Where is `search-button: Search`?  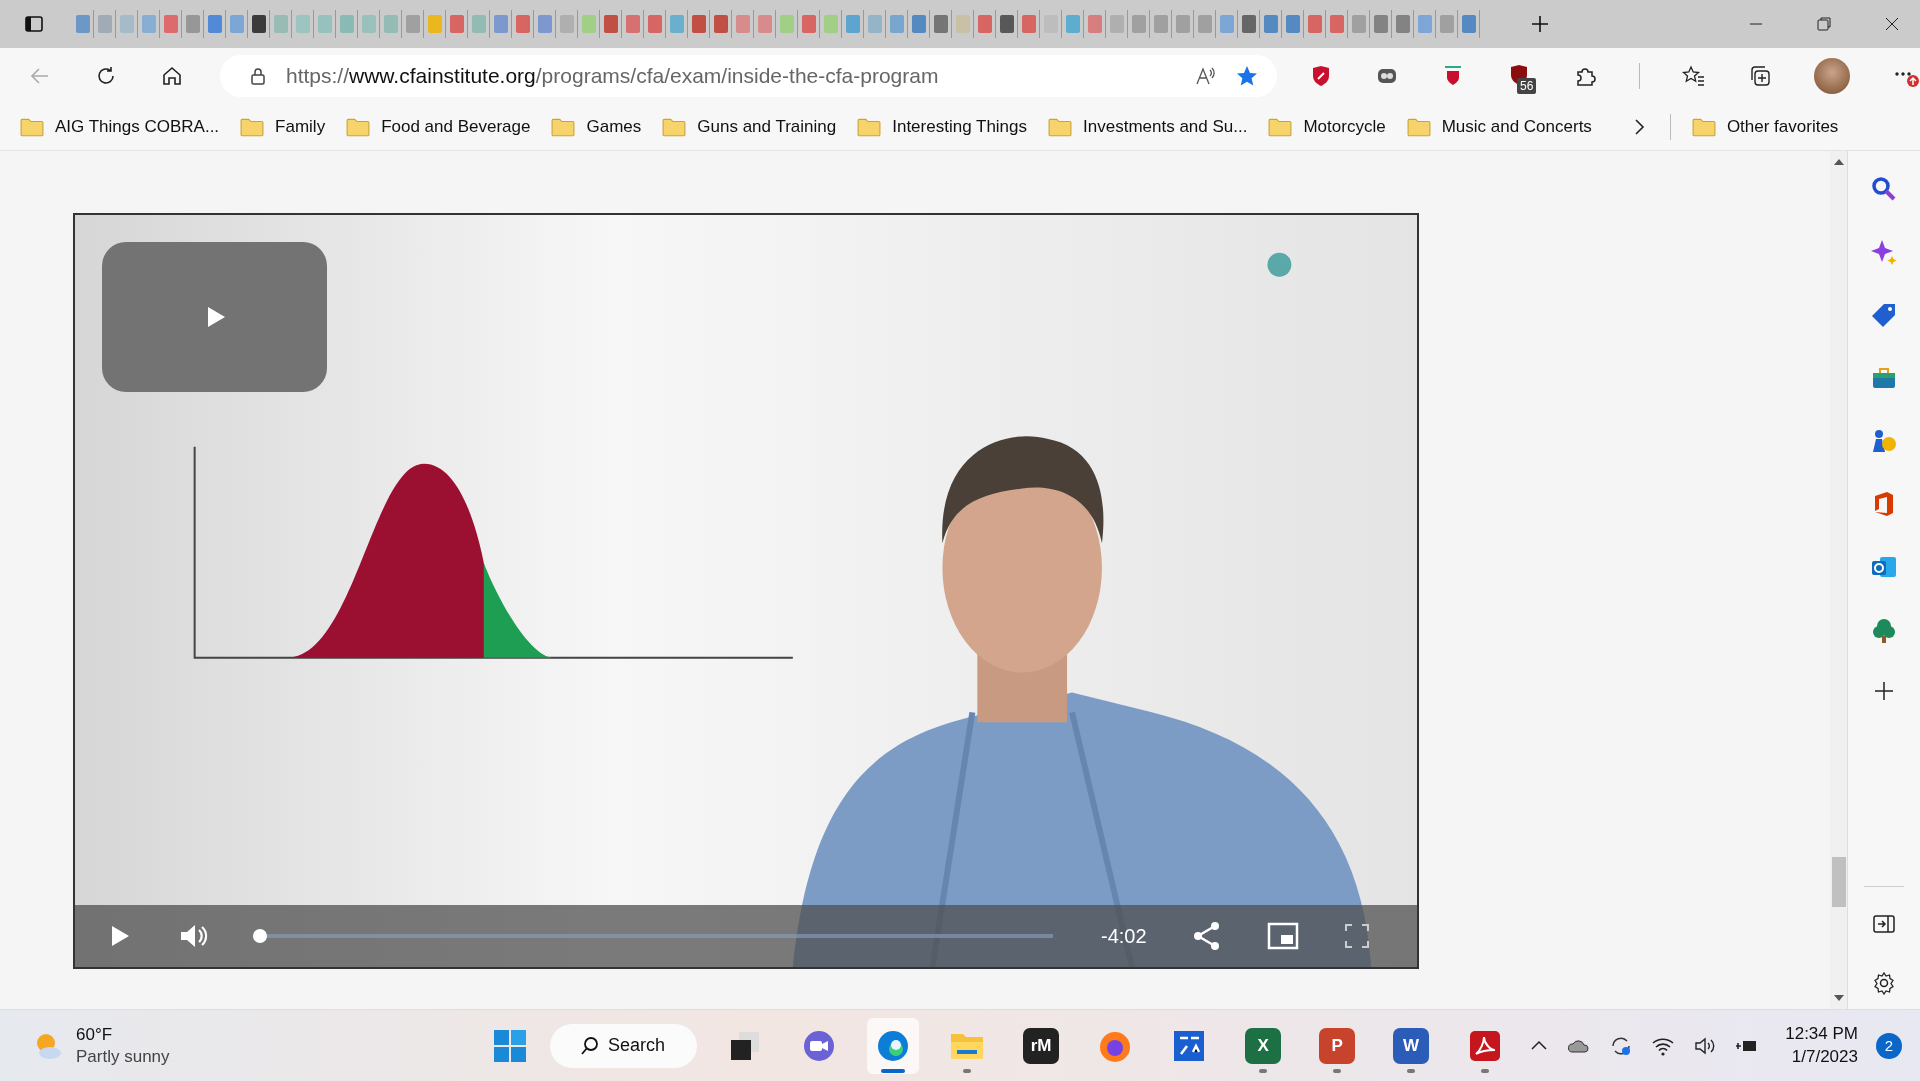
search-button: Search is located at coordinates (624, 1045).